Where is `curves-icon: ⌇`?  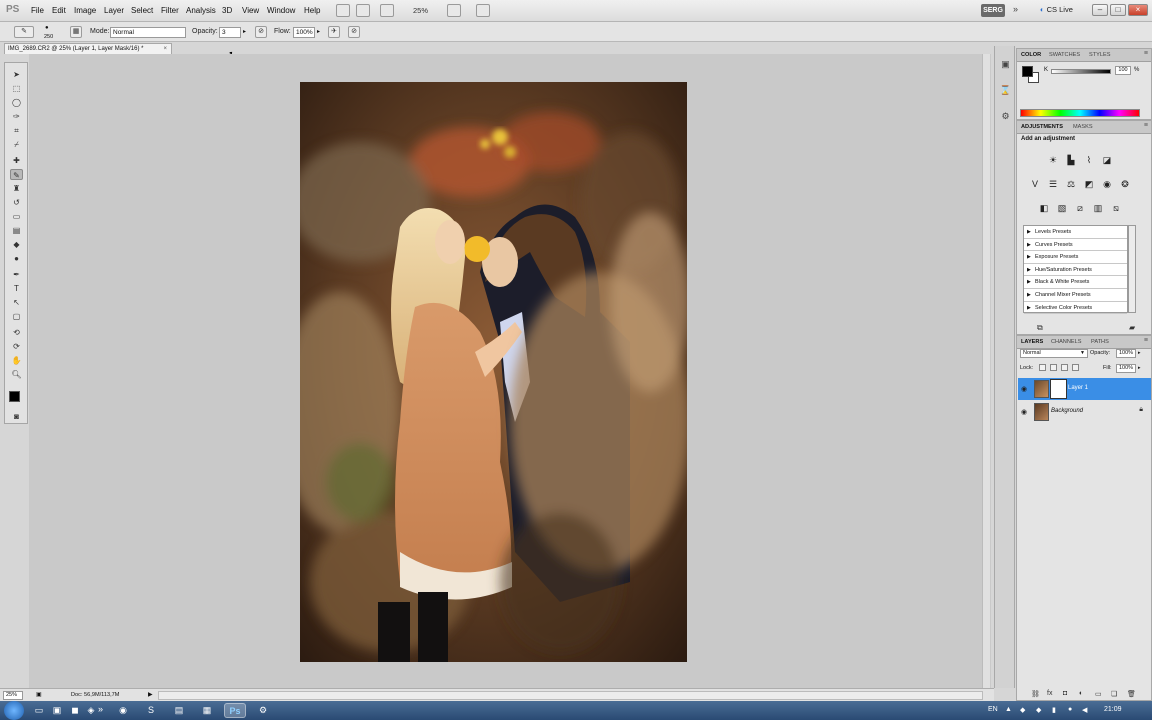 curves-icon: ⌇ is located at coordinates (1089, 160).